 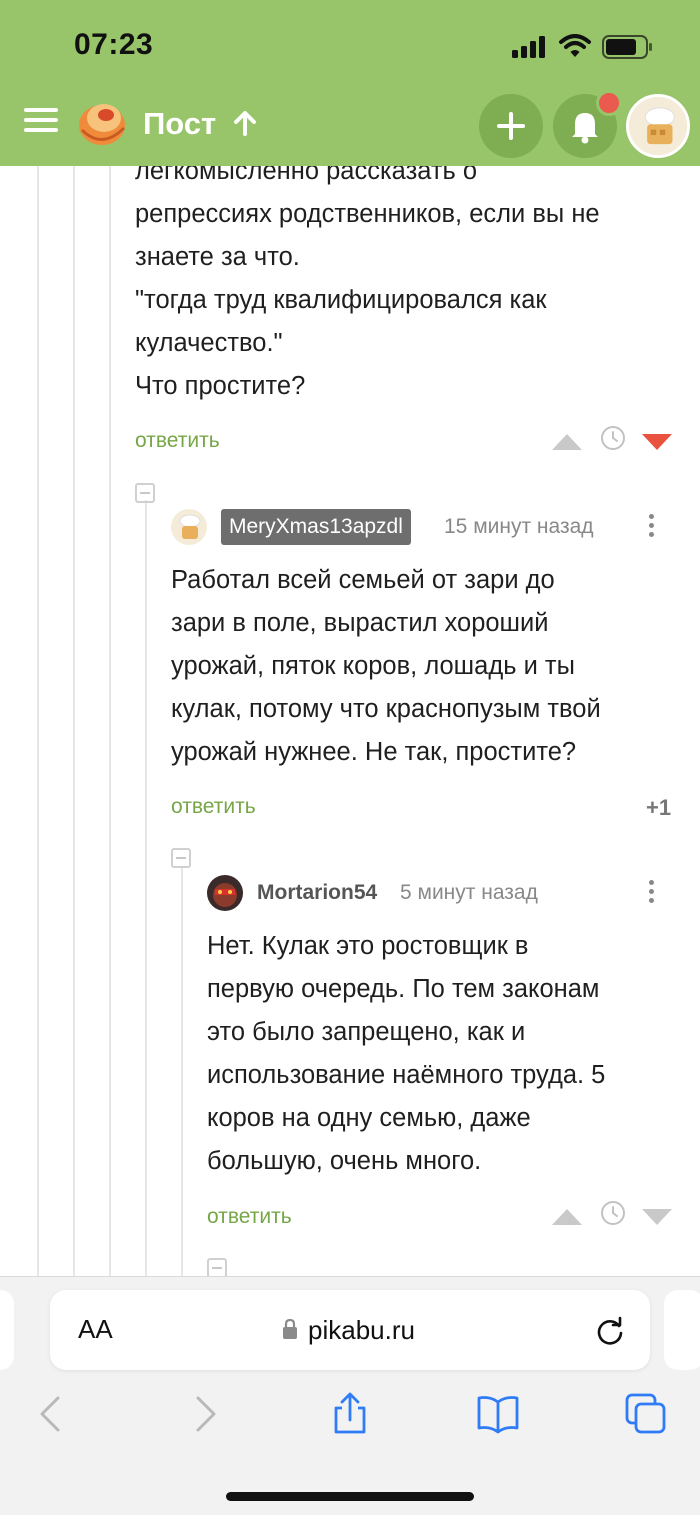 I want to click on url-text: pikabu.ru, so click(x=361, y=1330).